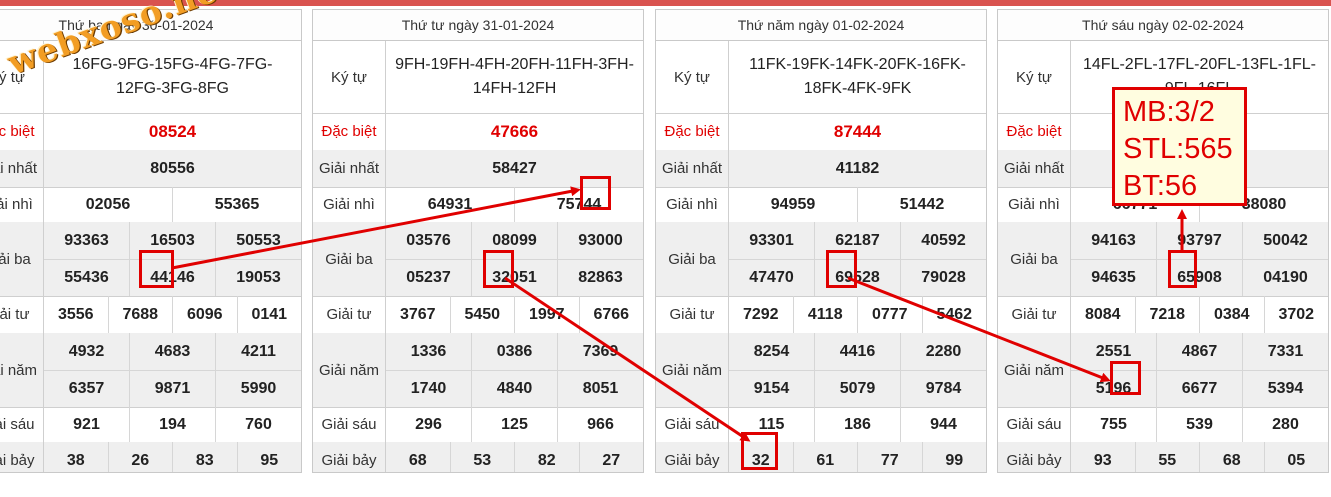  What do you see at coordinates (514, 131) in the screenshot?
I see `prize-number: 47666` at bounding box center [514, 131].